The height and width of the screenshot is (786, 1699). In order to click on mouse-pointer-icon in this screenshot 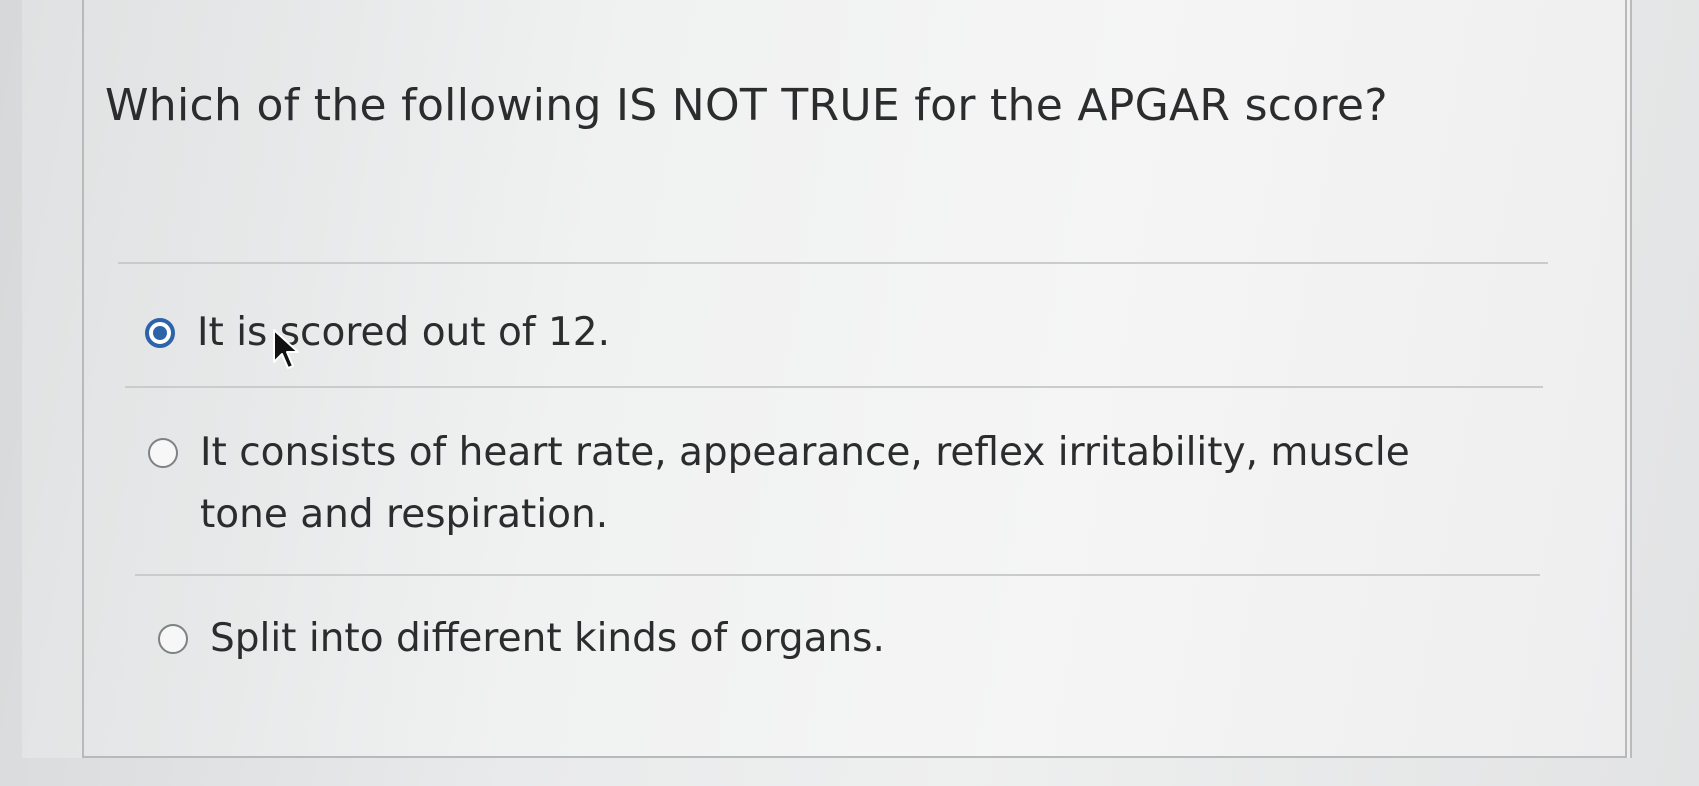, I will do `click(286, 349)`.